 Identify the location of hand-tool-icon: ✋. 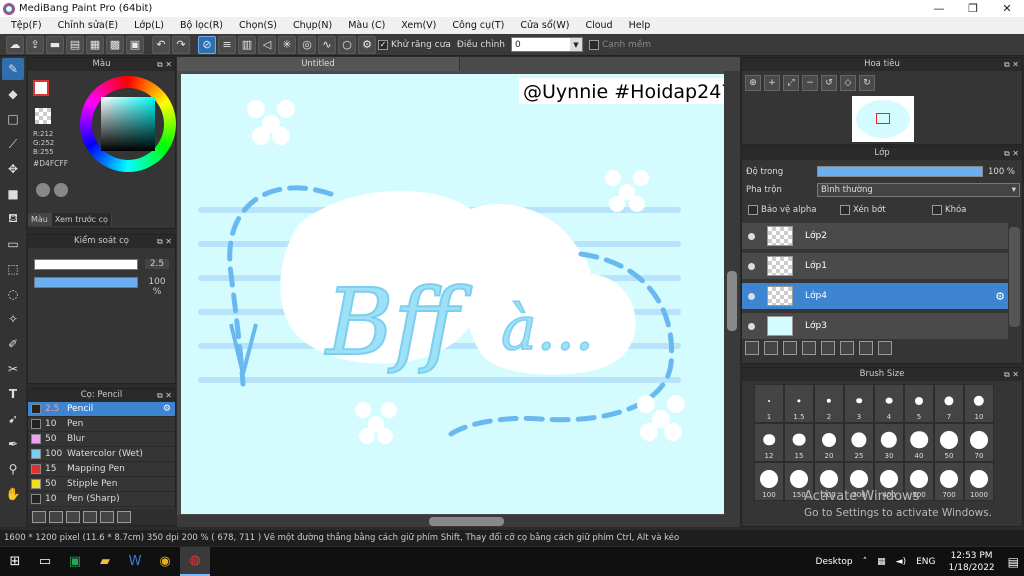
(13, 494).